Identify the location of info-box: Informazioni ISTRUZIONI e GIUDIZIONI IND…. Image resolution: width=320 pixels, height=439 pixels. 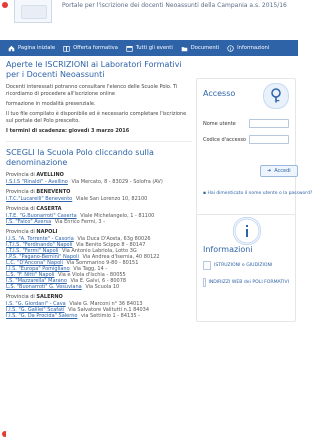
(246, 268).